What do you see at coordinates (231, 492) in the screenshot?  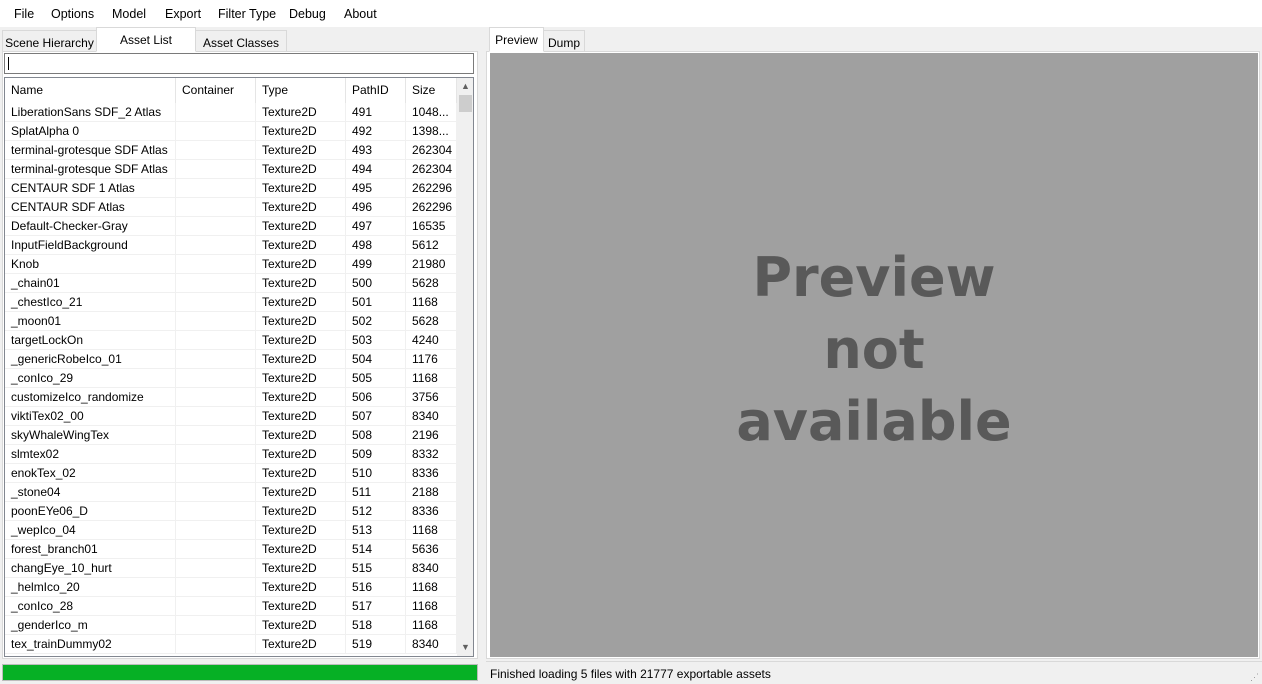 I see `table-row: _stone04 Texture2D 511 2188` at bounding box center [231, 492].